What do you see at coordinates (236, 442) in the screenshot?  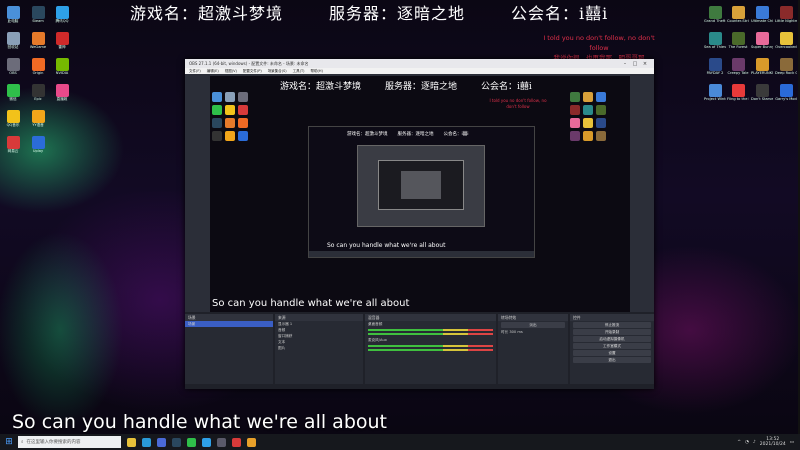 I see `game-icon` at bounding box center [236, 442].